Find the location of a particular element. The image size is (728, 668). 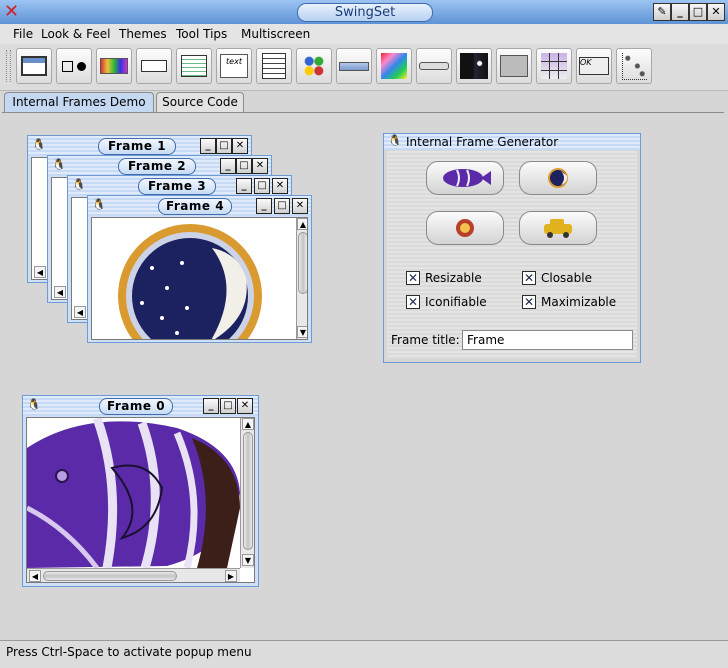

frame-title: Frame 2 is located at coordinates (157, 166).